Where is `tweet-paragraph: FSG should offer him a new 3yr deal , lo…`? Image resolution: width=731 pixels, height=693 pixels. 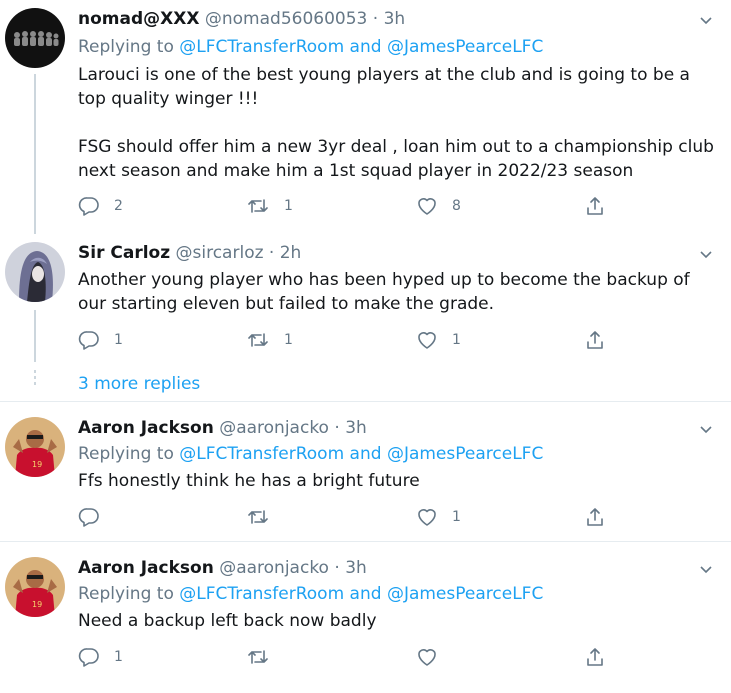 tweet-paragraph: FSG should offer him a new 3yr deal , lo… is located at coordinates (396, 159).